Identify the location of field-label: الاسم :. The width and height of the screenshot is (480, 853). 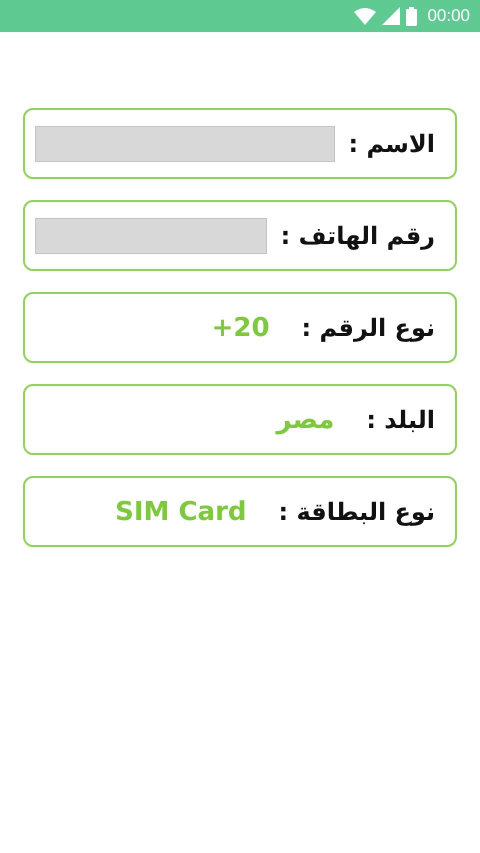
(391, 144).